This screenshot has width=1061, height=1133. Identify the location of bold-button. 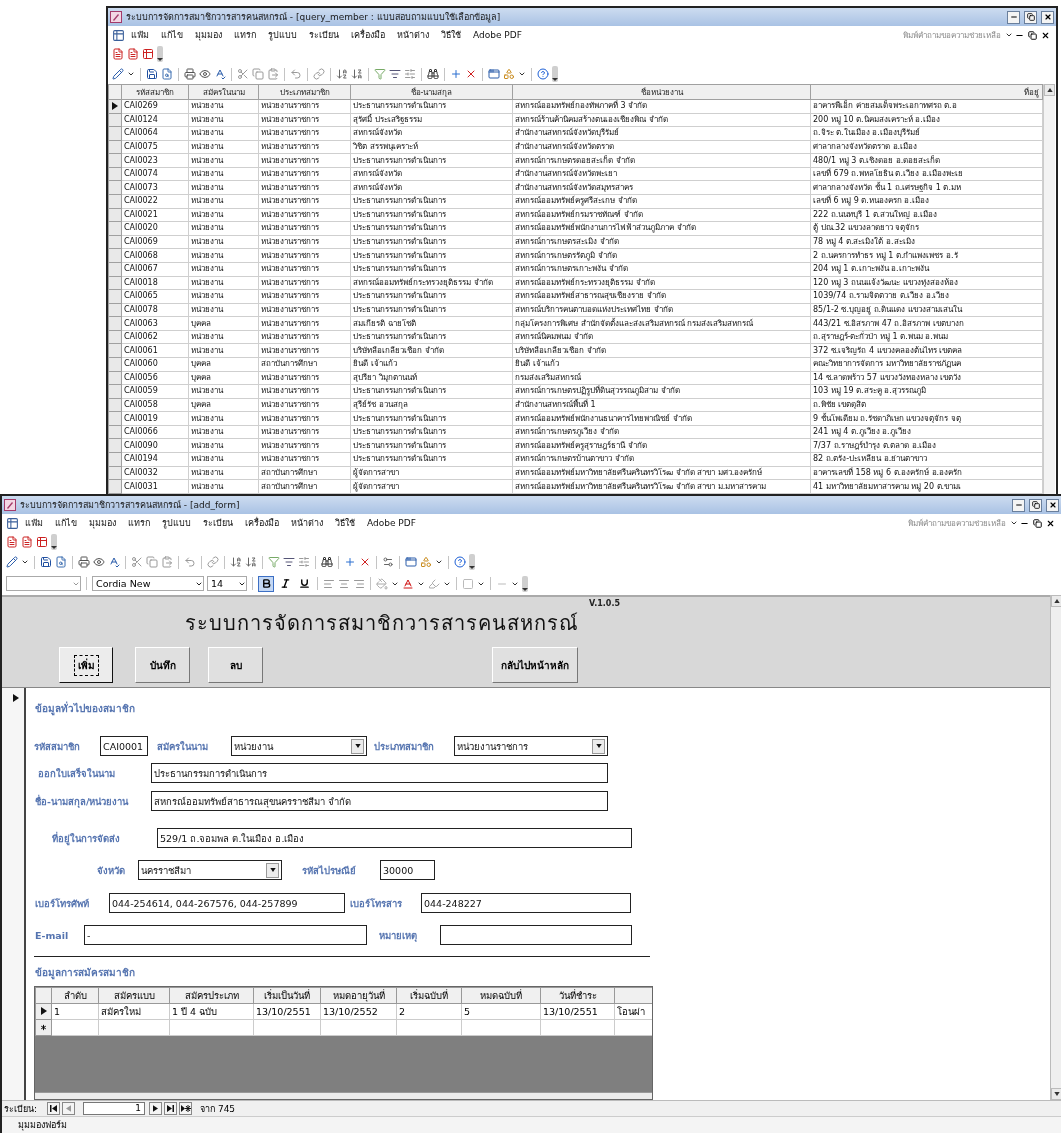
(266, 583).